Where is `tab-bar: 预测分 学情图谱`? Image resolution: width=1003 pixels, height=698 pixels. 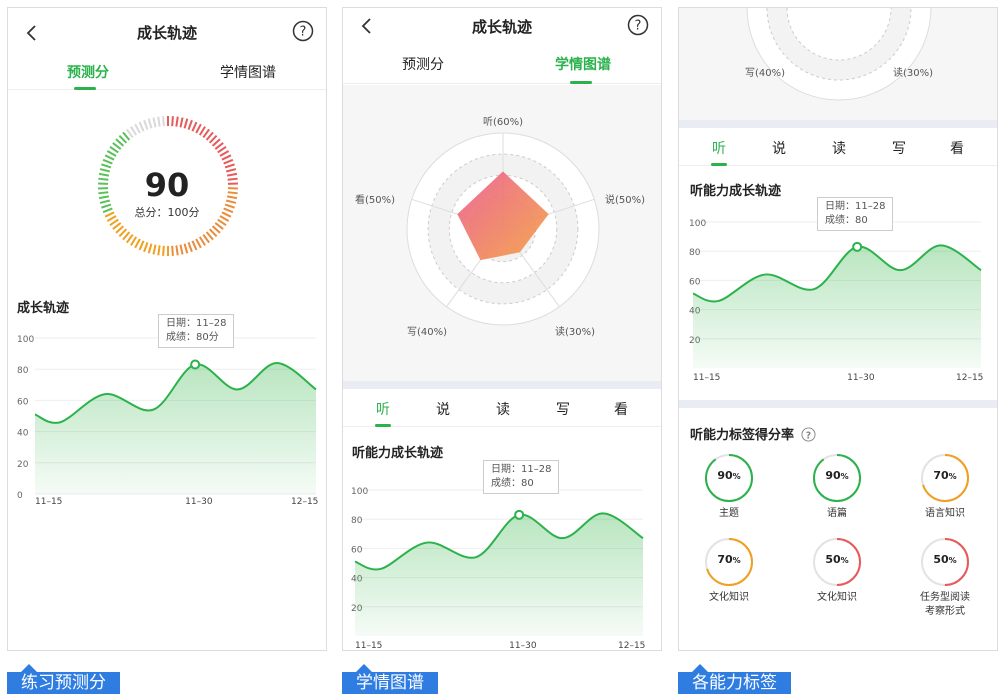
tab-bar: 预测分 学情图谱 is located at coordinates (502, 67).